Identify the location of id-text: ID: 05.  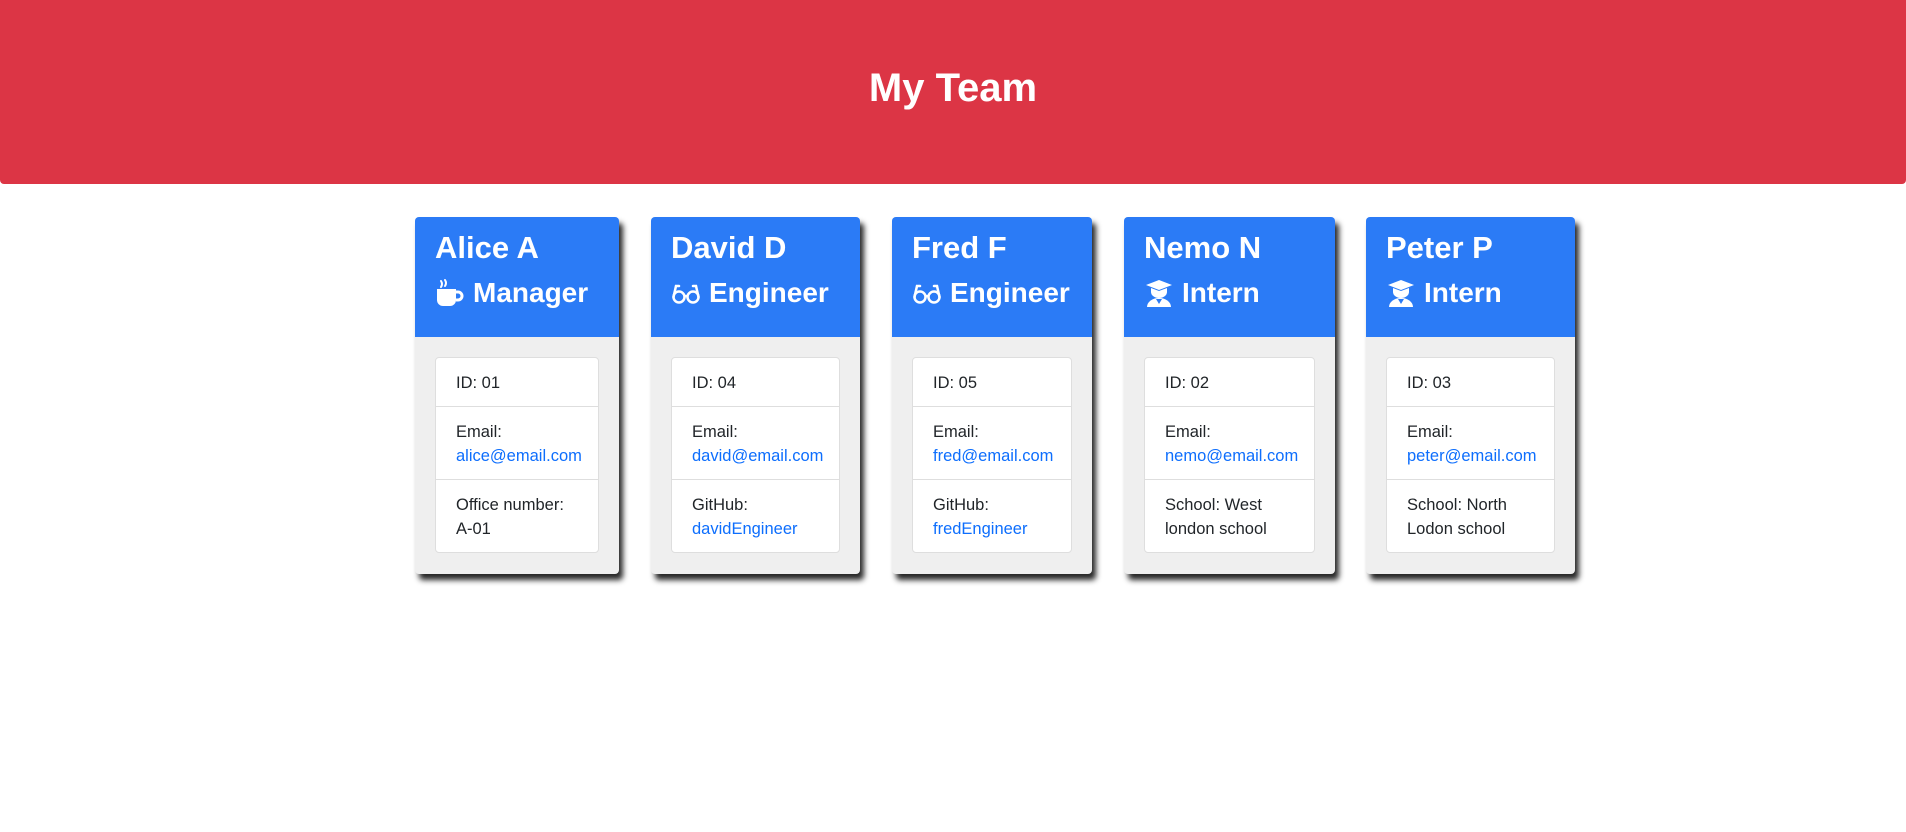
(955, 383).